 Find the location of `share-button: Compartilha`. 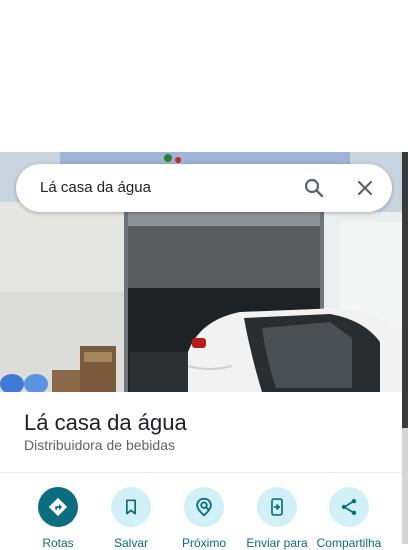

share-button: Compartilha is located at coordinates (349, 518).